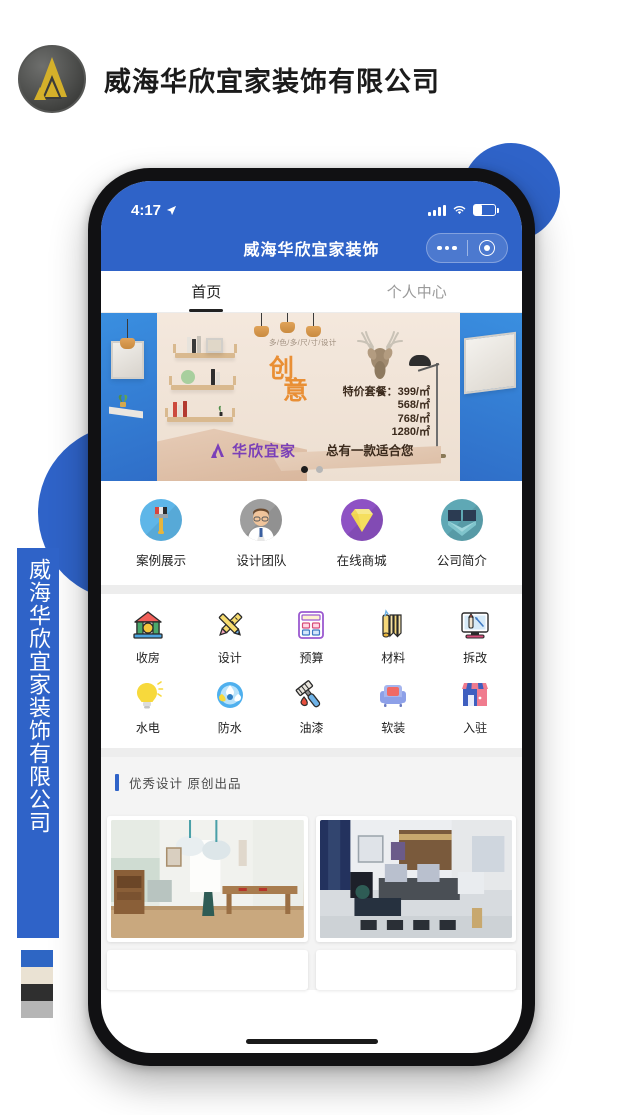 The width and height of the screenshot is (627, 1115). What do you see at coordinates (488, 248) in the screenshot?
I see `close-target-icon` at bounding box center [488, 248].